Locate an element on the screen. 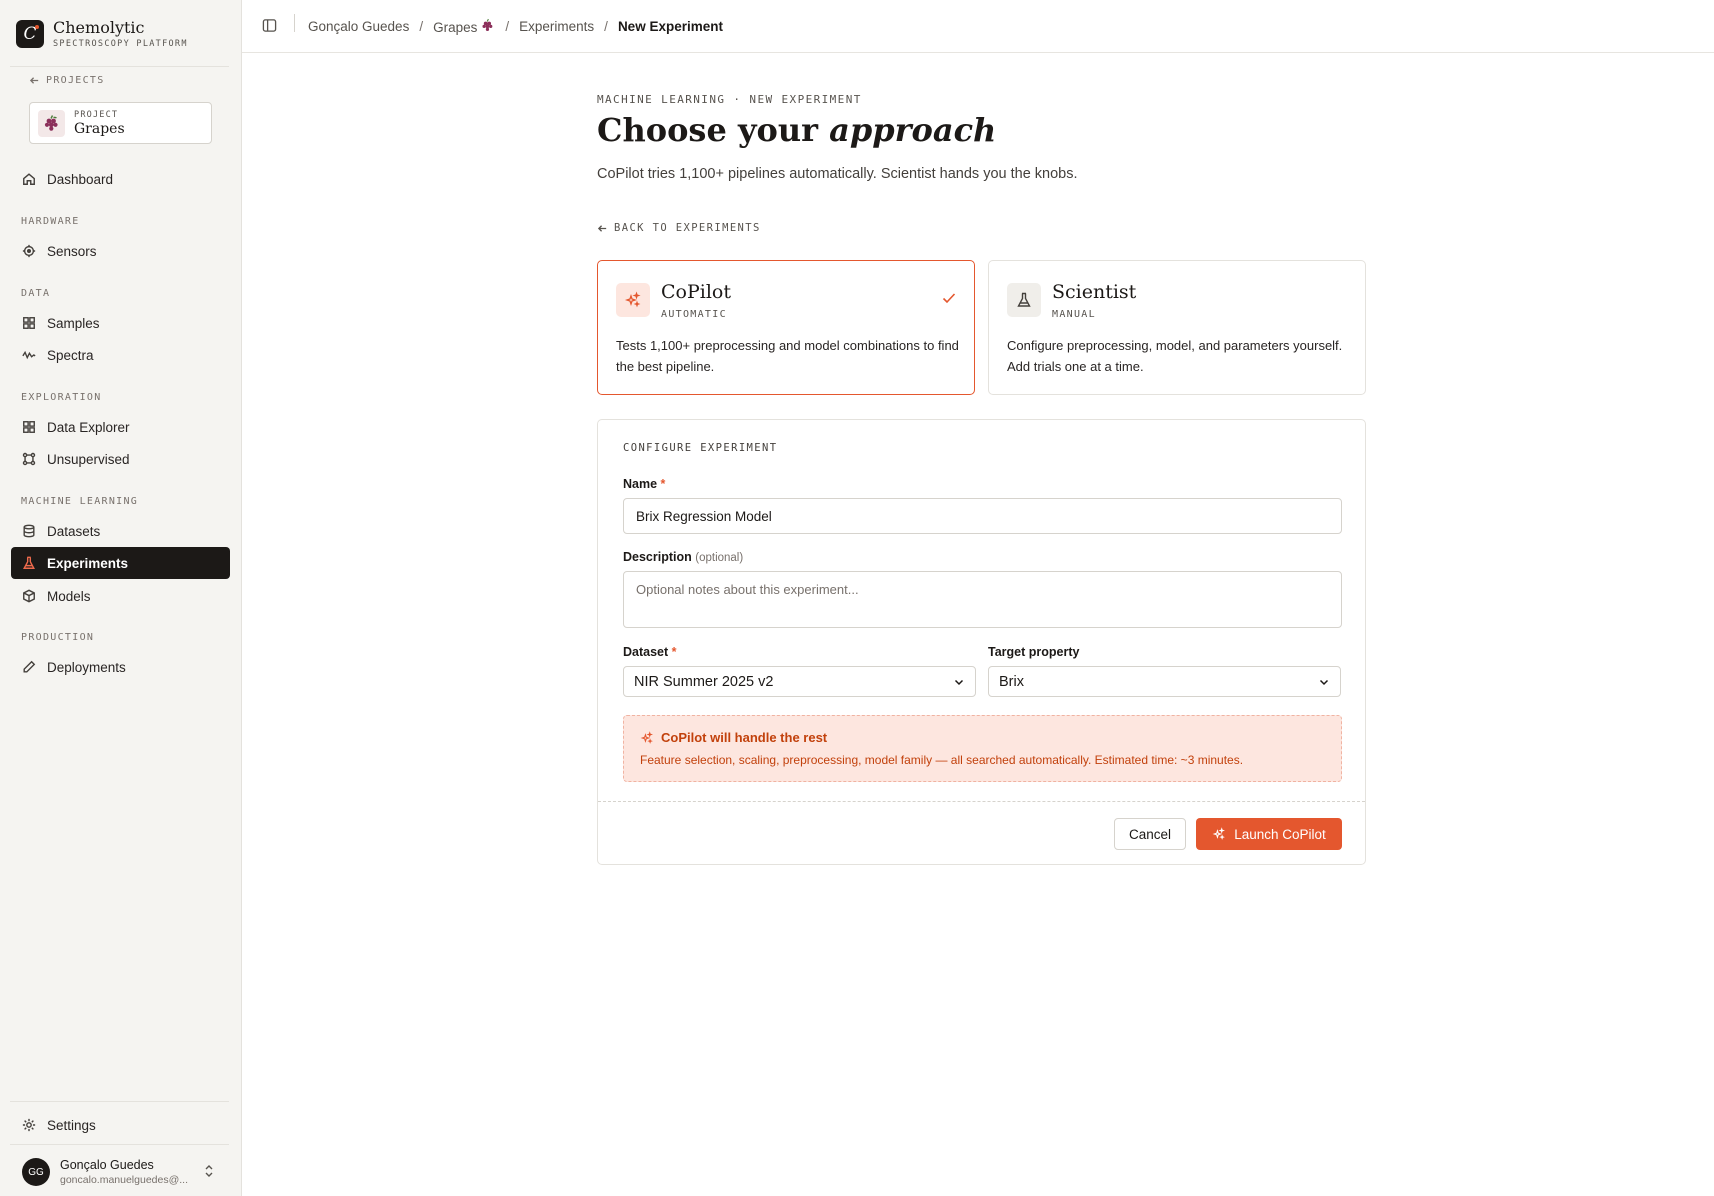  sidebar-item-label: Settings is located at coordinates (71, 1125).